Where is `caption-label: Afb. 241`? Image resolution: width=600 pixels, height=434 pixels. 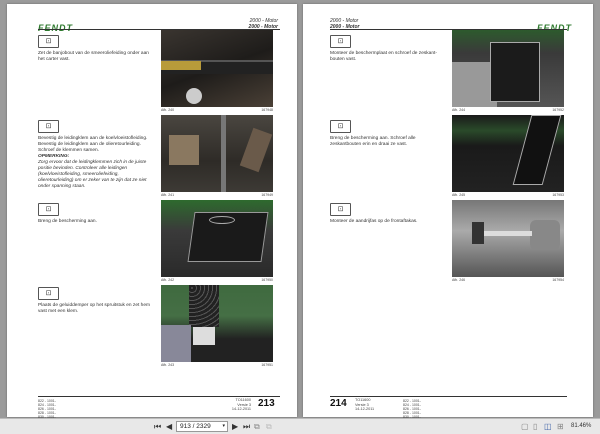 caption-label: Afb. 241 is located at coordinates (168, 195).